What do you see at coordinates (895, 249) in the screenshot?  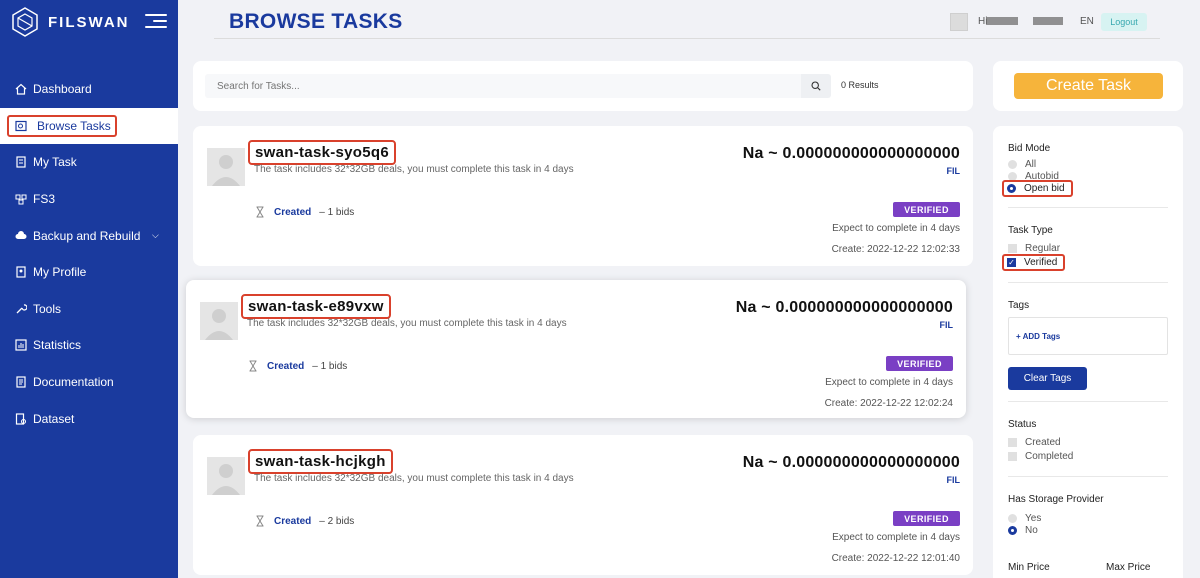 I see `created-timestamp: Create: 2022-12-22 12:02:33` at bounding box center [895, 249].